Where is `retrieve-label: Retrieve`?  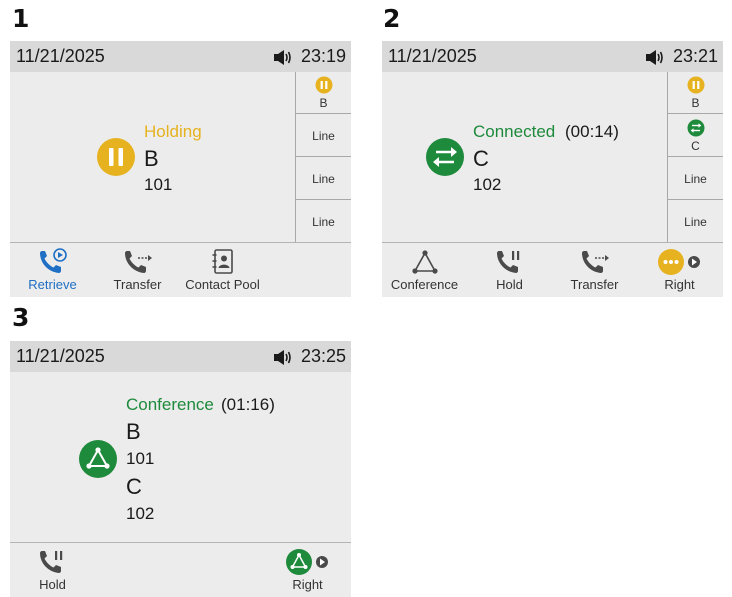
retrieve-label: Retrieve is located at coordinates (52, 284).